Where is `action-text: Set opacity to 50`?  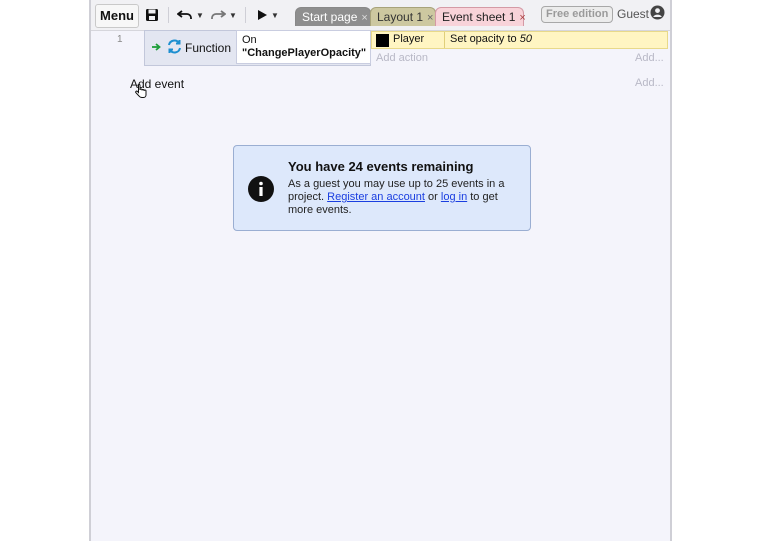
action-text: Set opacity to 50 is located at coordinates (491, 39).